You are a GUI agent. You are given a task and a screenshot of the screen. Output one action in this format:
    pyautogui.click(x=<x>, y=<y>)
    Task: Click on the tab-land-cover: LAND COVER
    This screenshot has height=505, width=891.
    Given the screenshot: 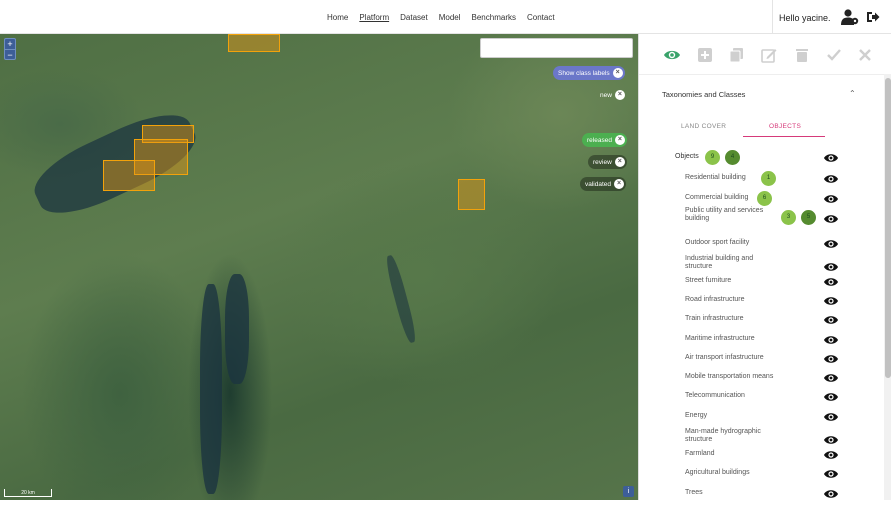 What is the action you would take?
    pyautogui.click(x=703, y=126)
    